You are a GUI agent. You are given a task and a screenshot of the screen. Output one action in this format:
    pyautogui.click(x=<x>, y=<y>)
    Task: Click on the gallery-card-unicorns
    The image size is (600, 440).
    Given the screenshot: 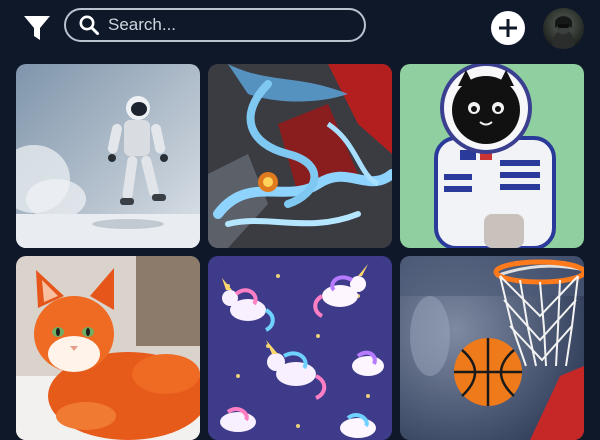 What is the action you would take?
    pyautogui.click(x=300, y=348)
    